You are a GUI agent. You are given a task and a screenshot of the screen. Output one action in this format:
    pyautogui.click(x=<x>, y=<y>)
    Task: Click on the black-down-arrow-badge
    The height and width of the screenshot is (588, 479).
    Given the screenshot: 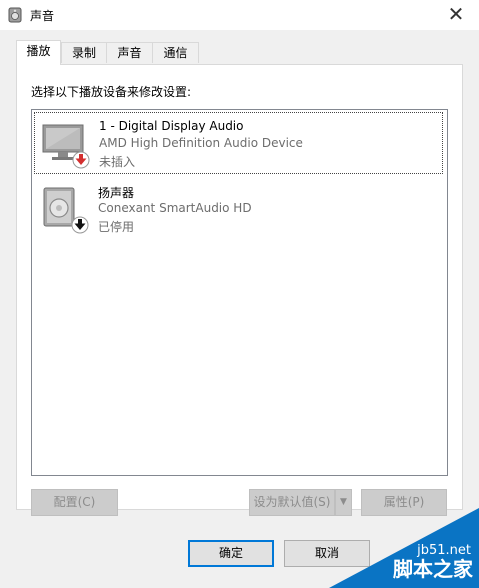 What is the action you would take?
    pyautogui.click(x=80, y=225)
    